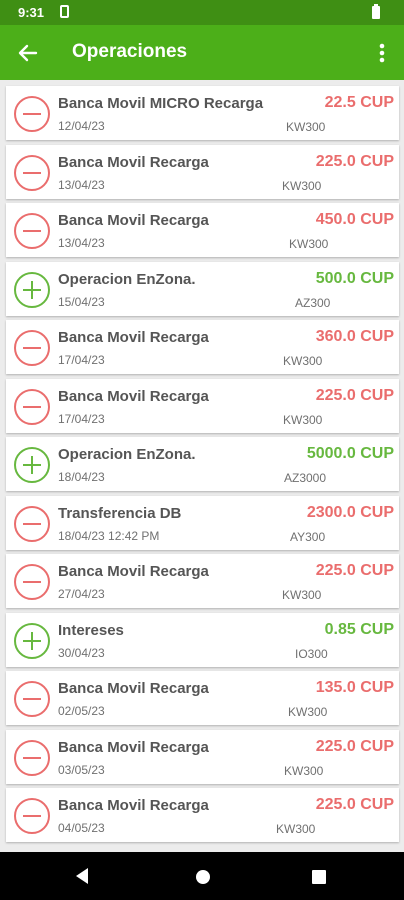 This screenshot has height=900, width=404. I want to click on operation-title: Banca Movil MICRO Recarga, so click(161, 103).